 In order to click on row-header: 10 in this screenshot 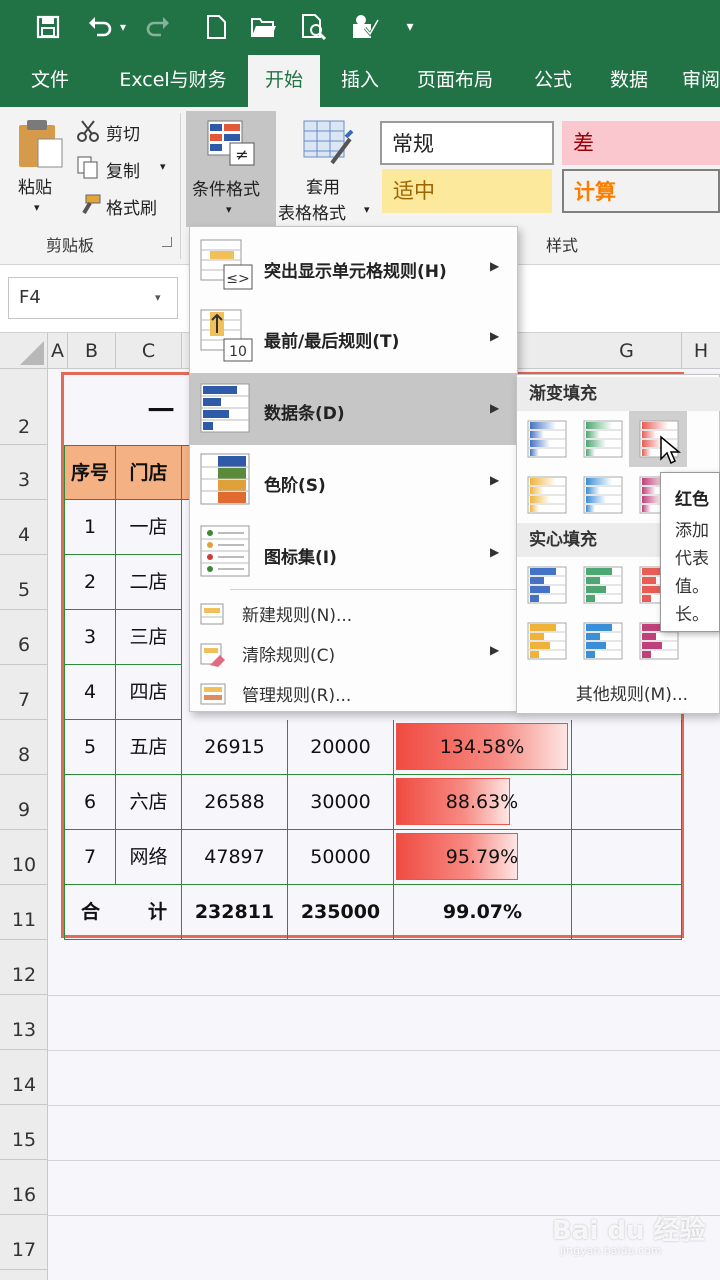, I will do `click(24, 857)`.